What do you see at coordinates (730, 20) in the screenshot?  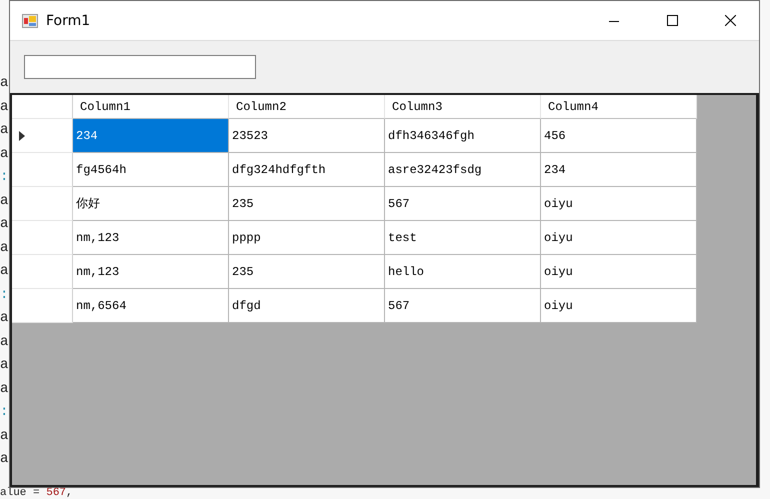 I see `close-icon` at bounding box center [730, 20].